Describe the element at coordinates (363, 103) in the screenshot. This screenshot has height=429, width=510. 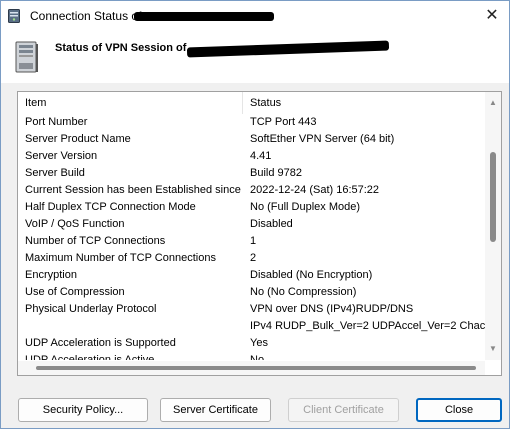
I see `column-header-status: Status` at that location.